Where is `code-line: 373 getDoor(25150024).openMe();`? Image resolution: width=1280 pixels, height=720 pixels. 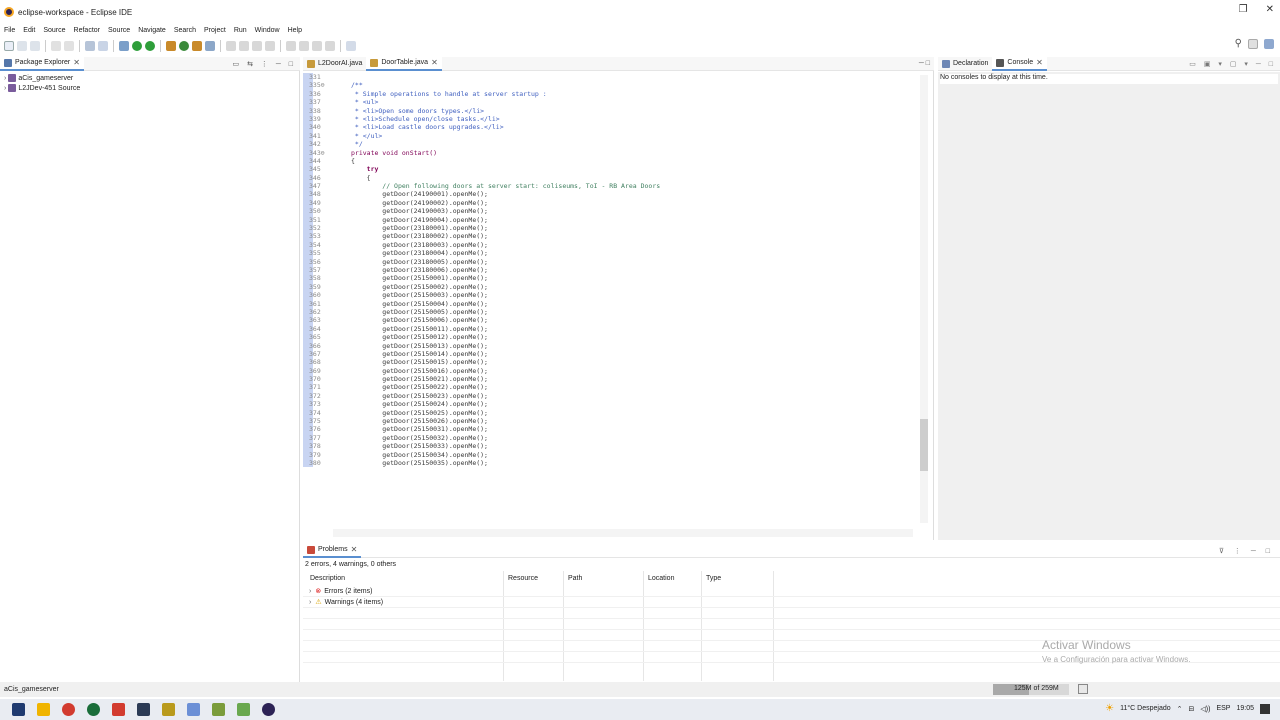 code-line: 373 getDoor(25150024).openMe(); is located at coordinates (613, 404).